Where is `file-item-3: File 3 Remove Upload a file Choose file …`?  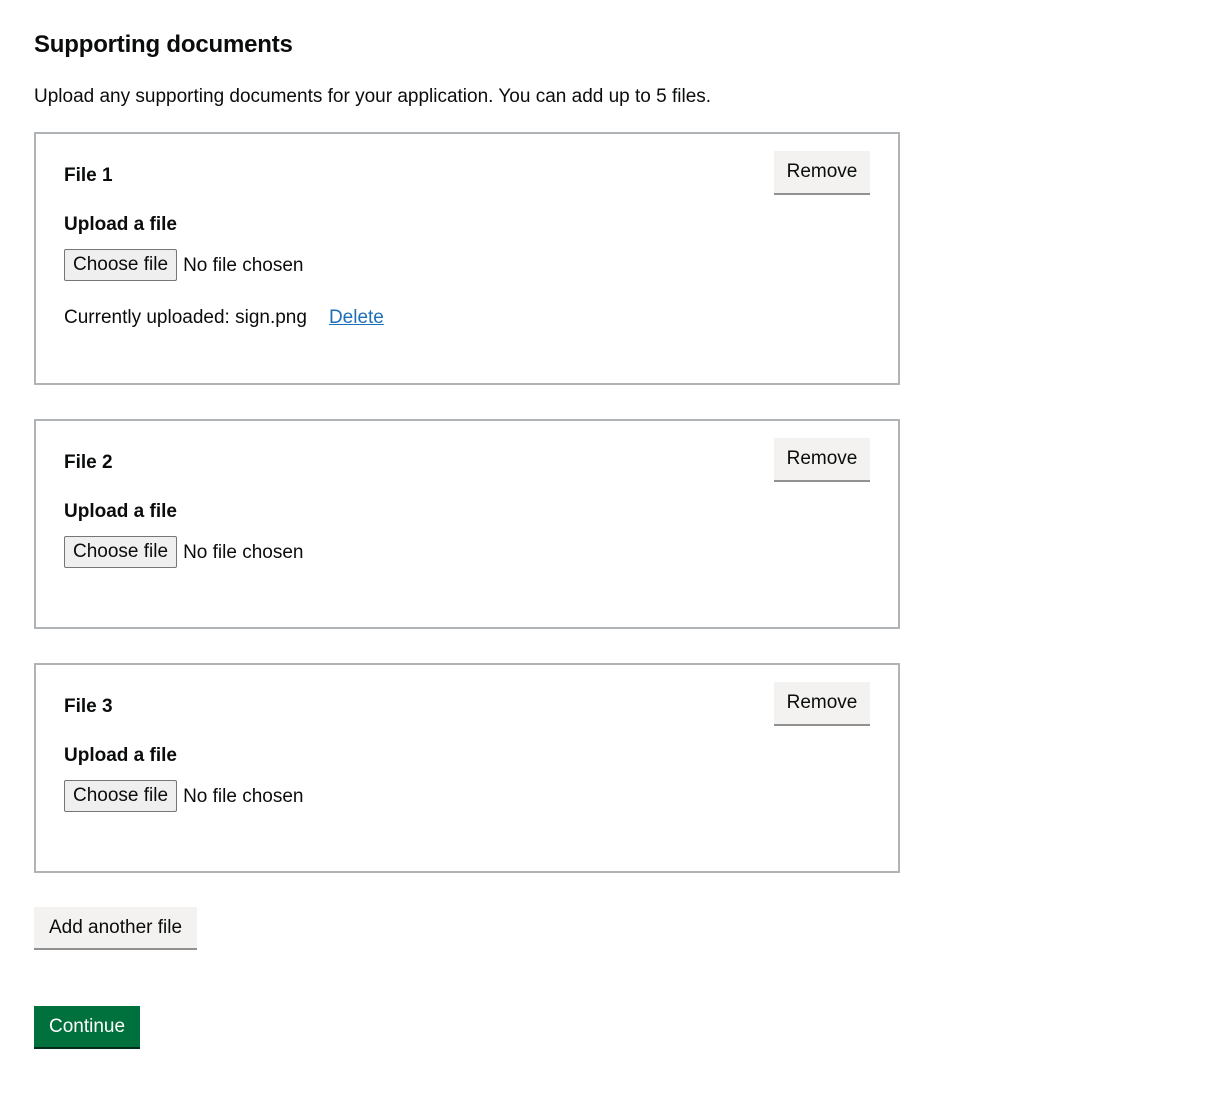 file-item-3: File 3 Remove Upload a file Choose file … is located at coordinates (467, 768).